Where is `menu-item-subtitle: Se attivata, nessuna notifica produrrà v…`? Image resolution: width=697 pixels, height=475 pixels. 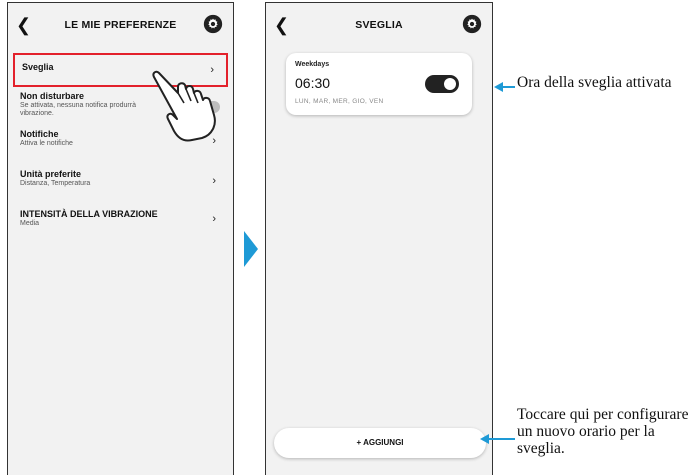 menu-item-subtitle: Se attivata, nessuna notifica produrrà v… is located at coordinates (78, 109).